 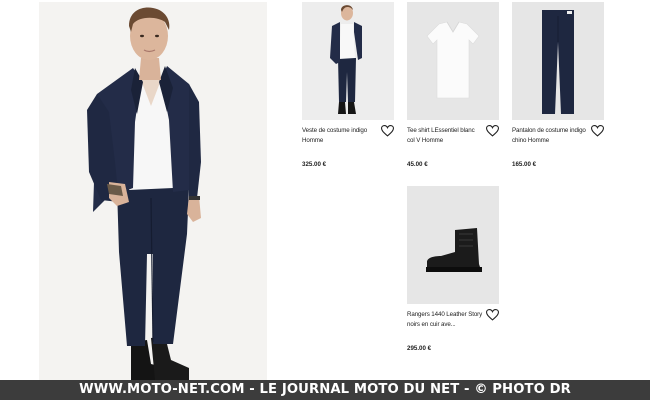 I want to click on tshirt-illustration, so click(x=453, y=61).